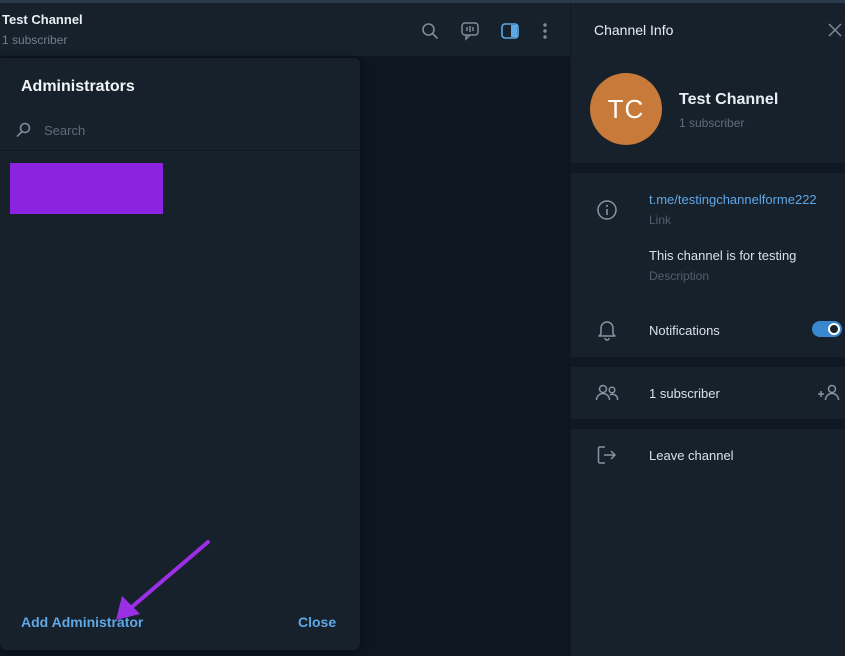  Describe the element at coordinates (607, 210) in the screenshot. I see `info-icon` at that location.